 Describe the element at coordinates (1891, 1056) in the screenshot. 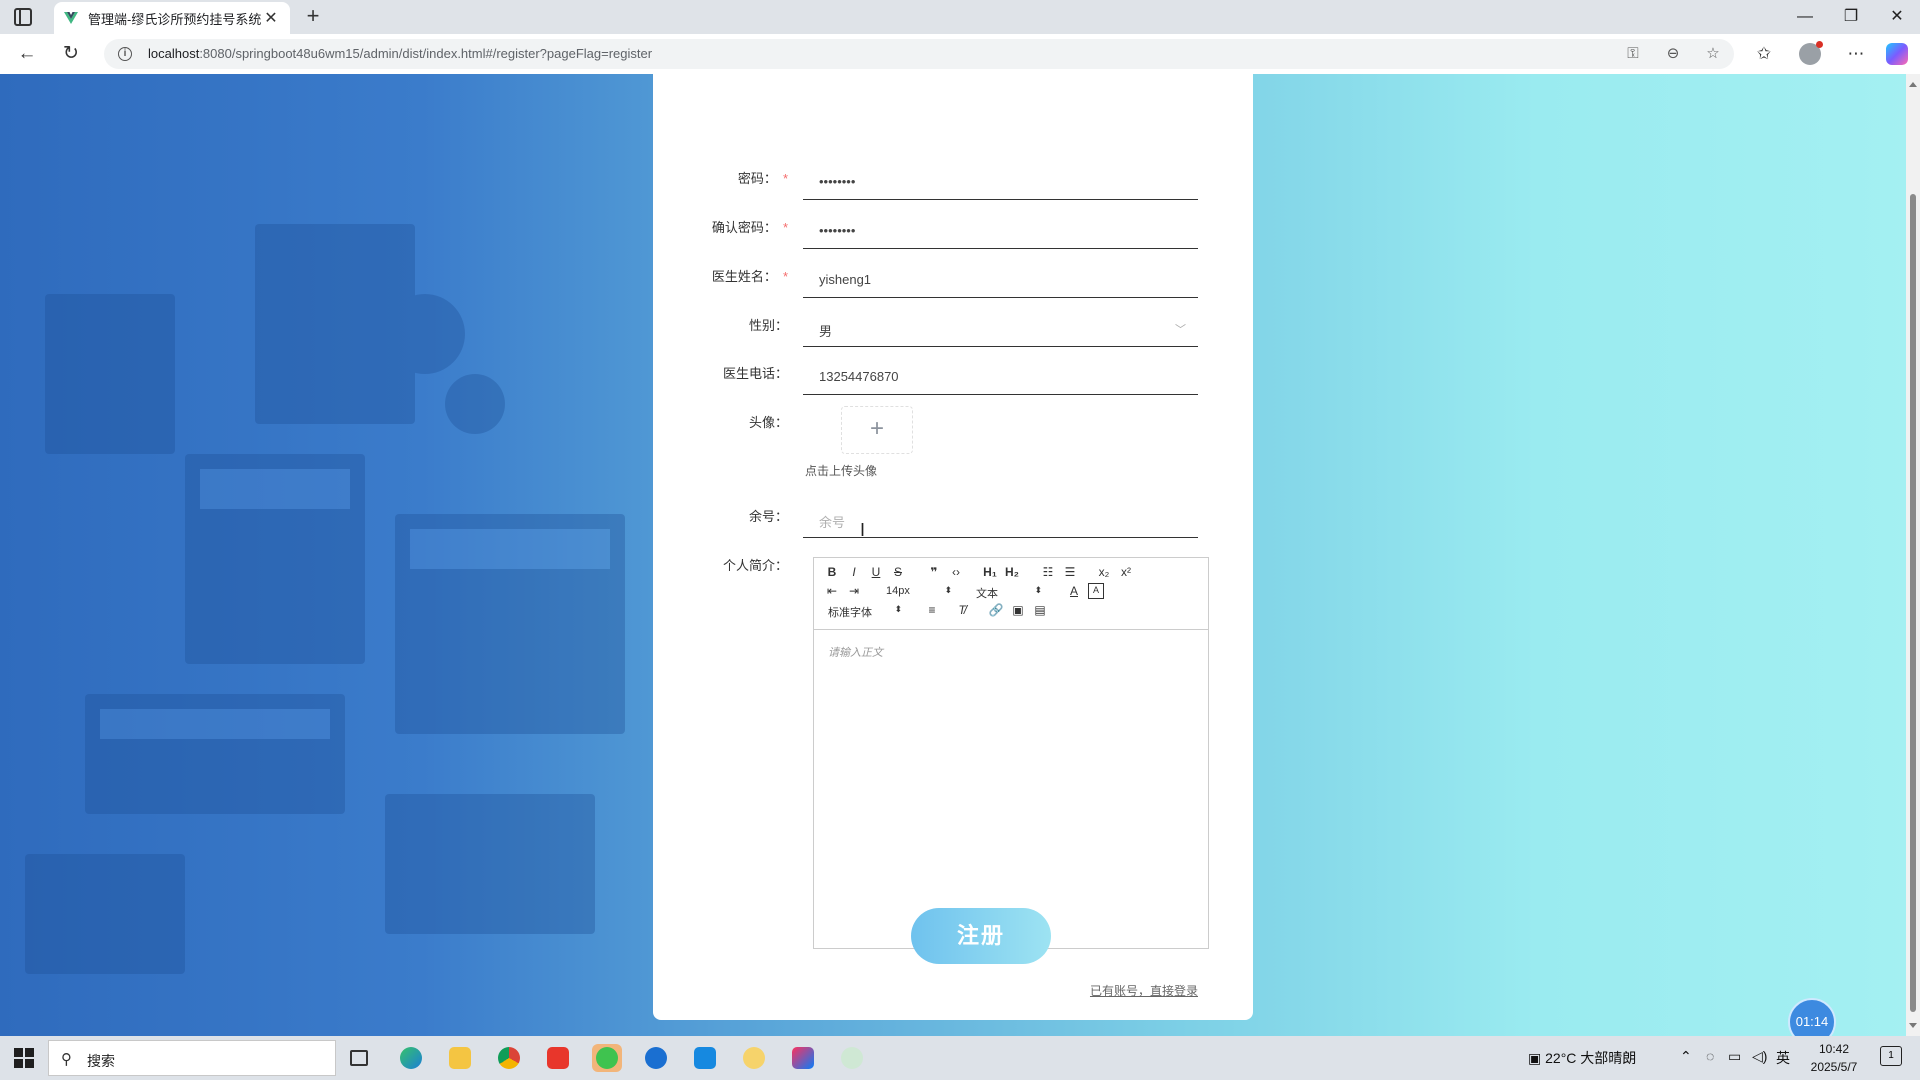

I see `notification-icon: 1` at that location.